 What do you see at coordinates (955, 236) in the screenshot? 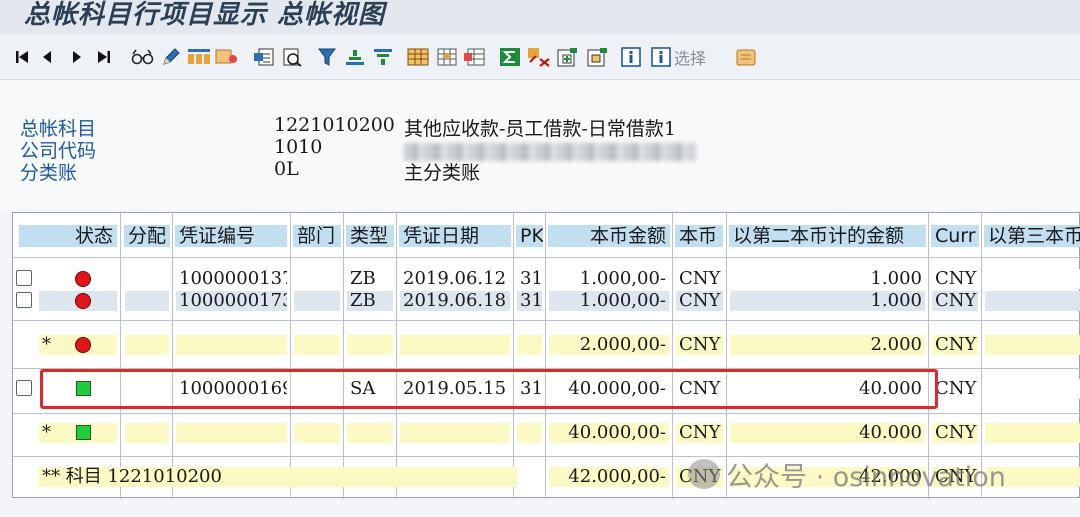
I see `col-header-curr: Curr` at bounding box center [955, 236].